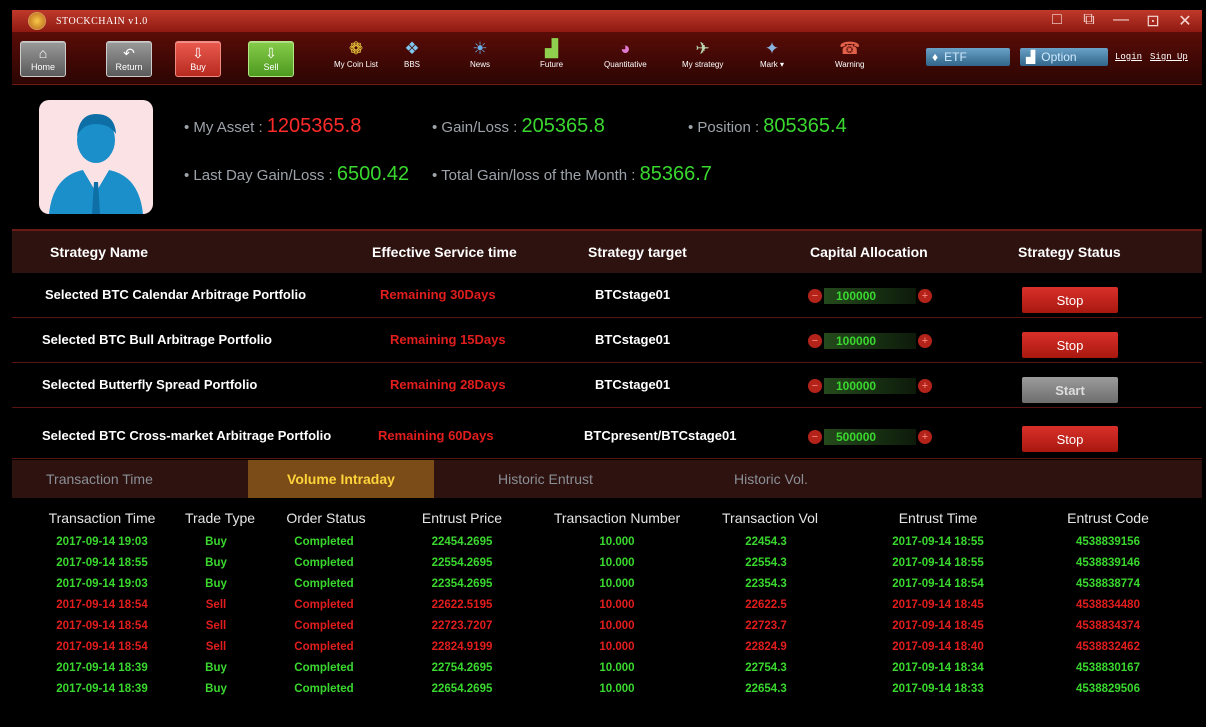 This screenshot has height=727, width=1206. I want to click on minimize-icon: —, so click(1121, 21).